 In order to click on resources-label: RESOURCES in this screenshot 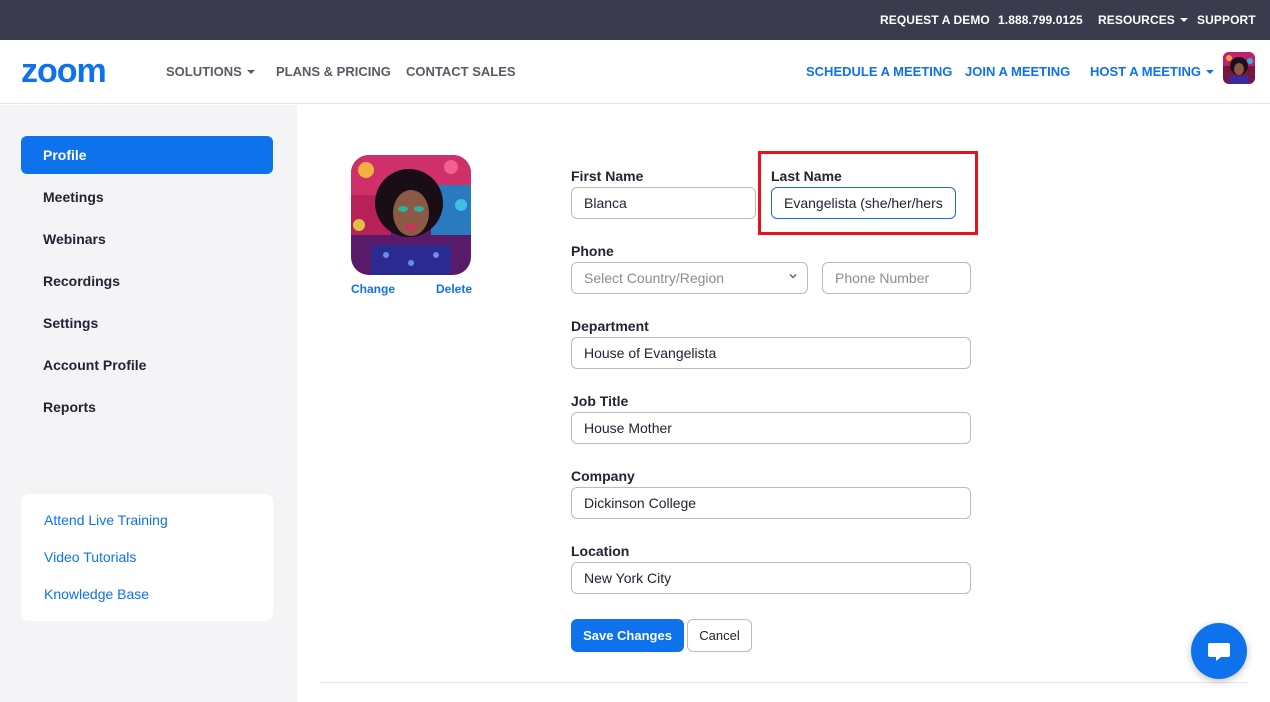, I will do `click(1136, 20)`.